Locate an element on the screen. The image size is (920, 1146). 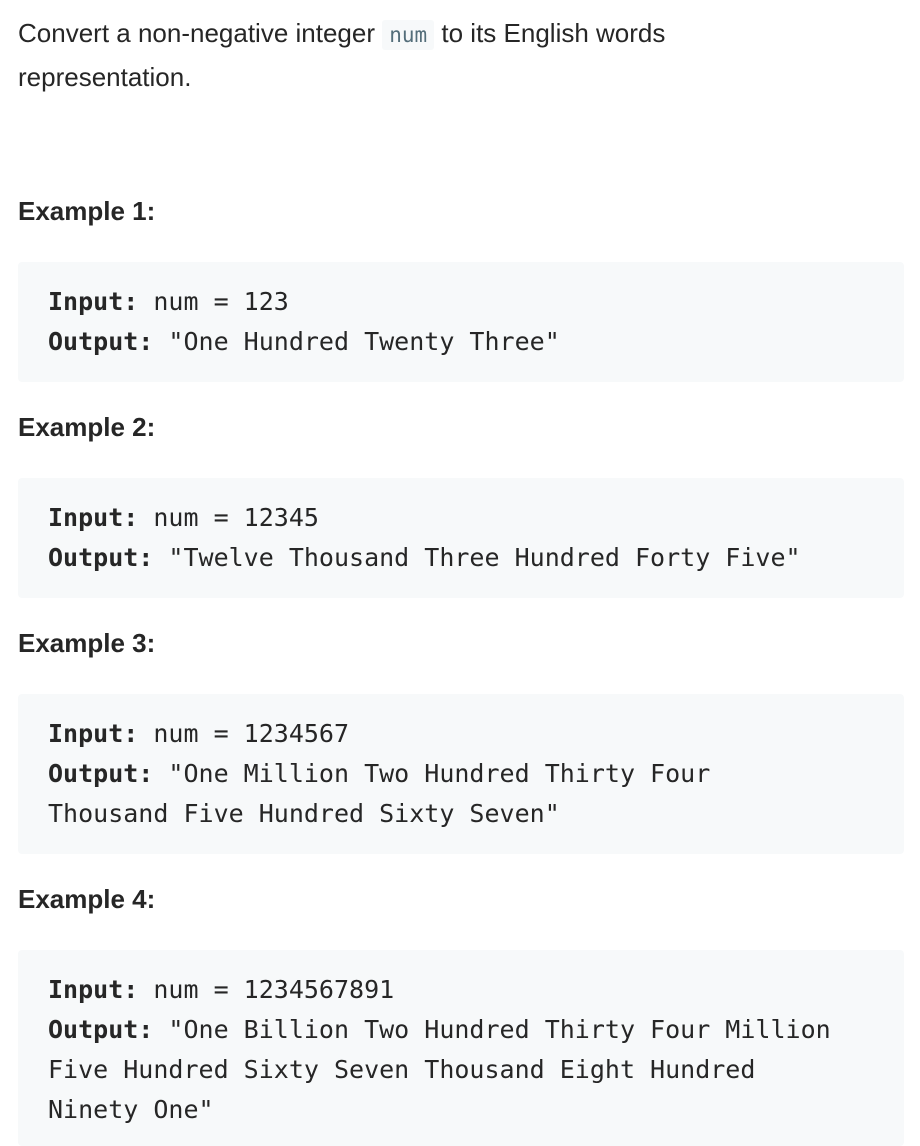
example-4-input-value: num = 1234567891 is located at coordinates (266, 989).